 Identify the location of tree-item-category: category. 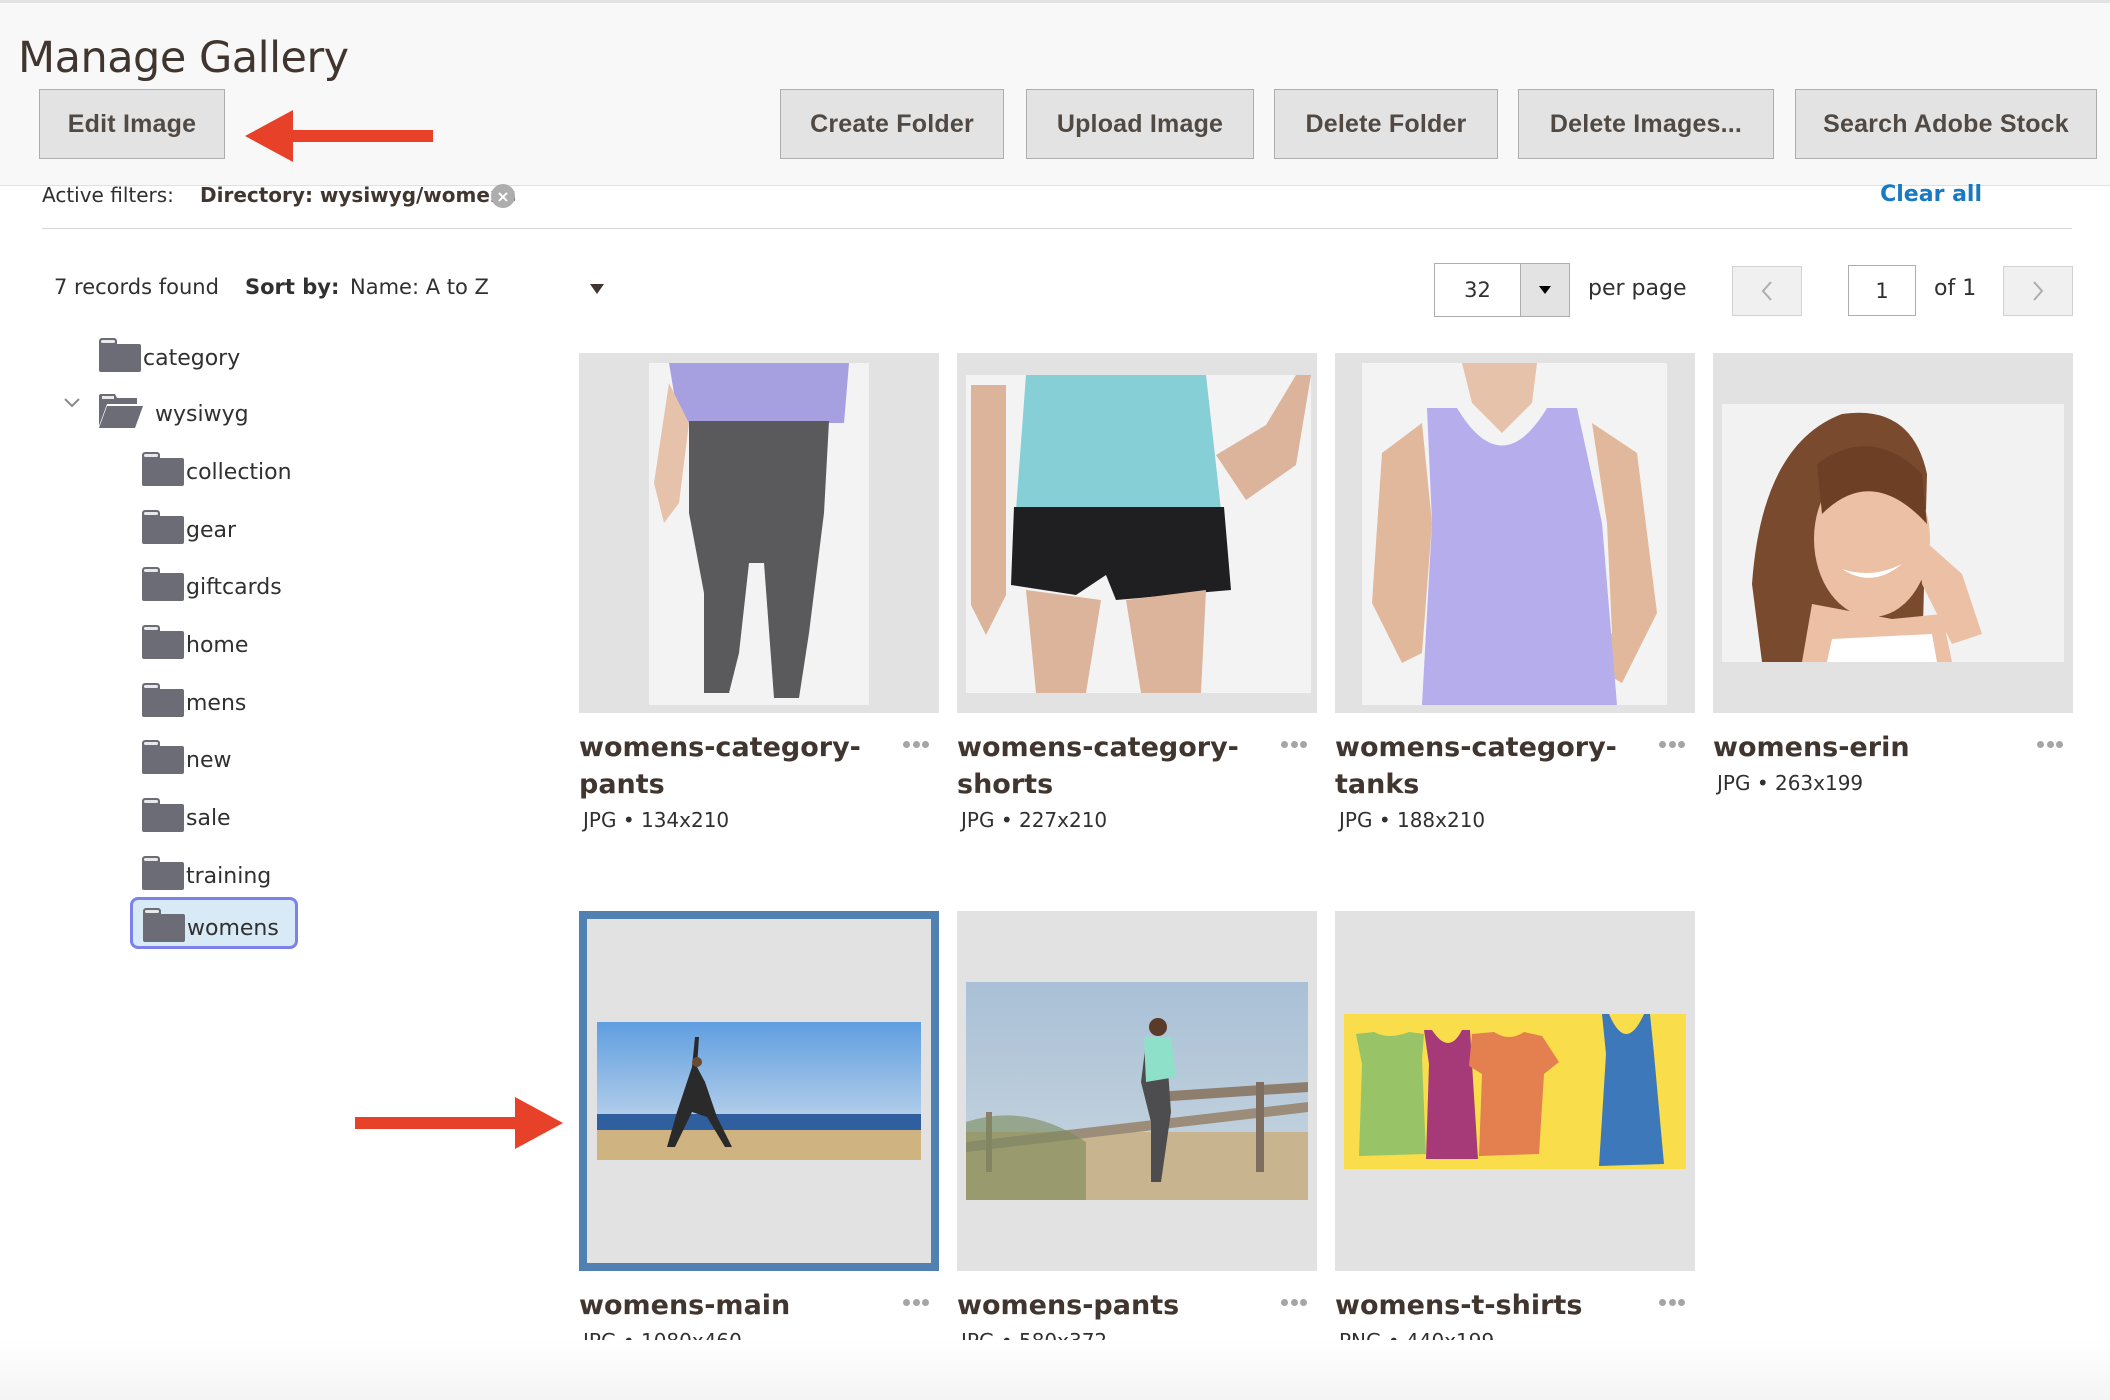
(169, 350).